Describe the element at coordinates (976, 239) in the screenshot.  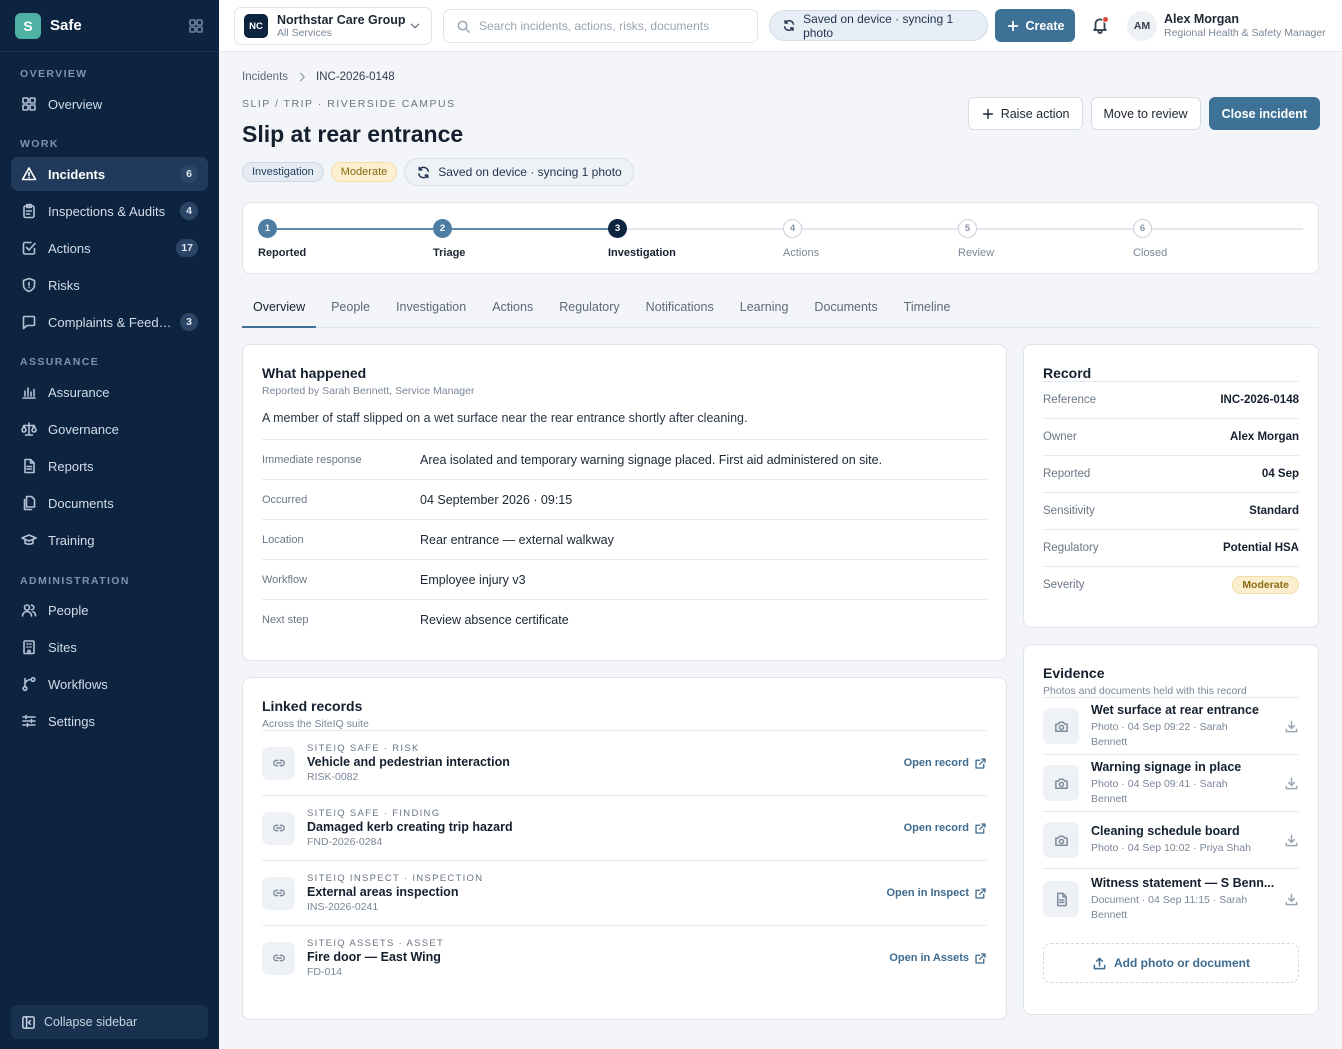
I see `step-review: 5 Review` at that location.